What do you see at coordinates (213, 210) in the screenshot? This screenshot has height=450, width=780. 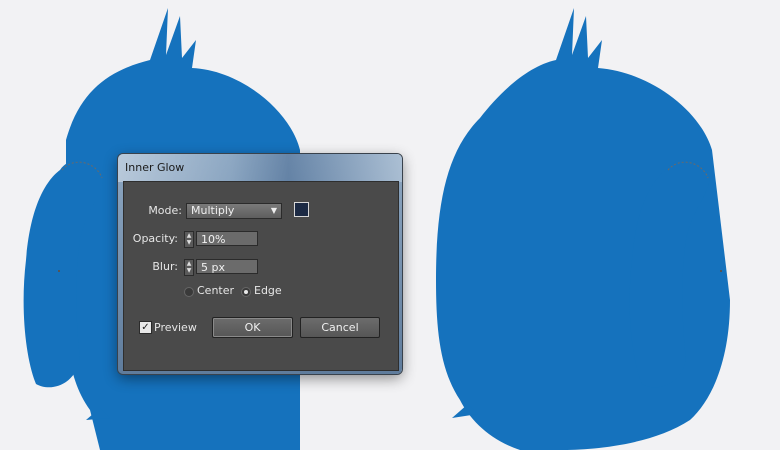 I see `mode-select-value: Multiply` at bounding box center [213, 210].